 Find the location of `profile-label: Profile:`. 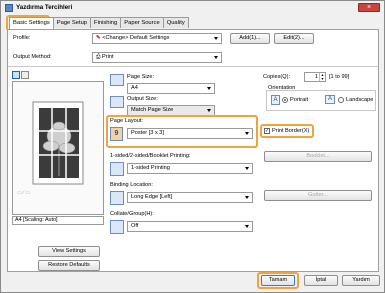

profile-label: Profile: is located at coordinates (22, 38).